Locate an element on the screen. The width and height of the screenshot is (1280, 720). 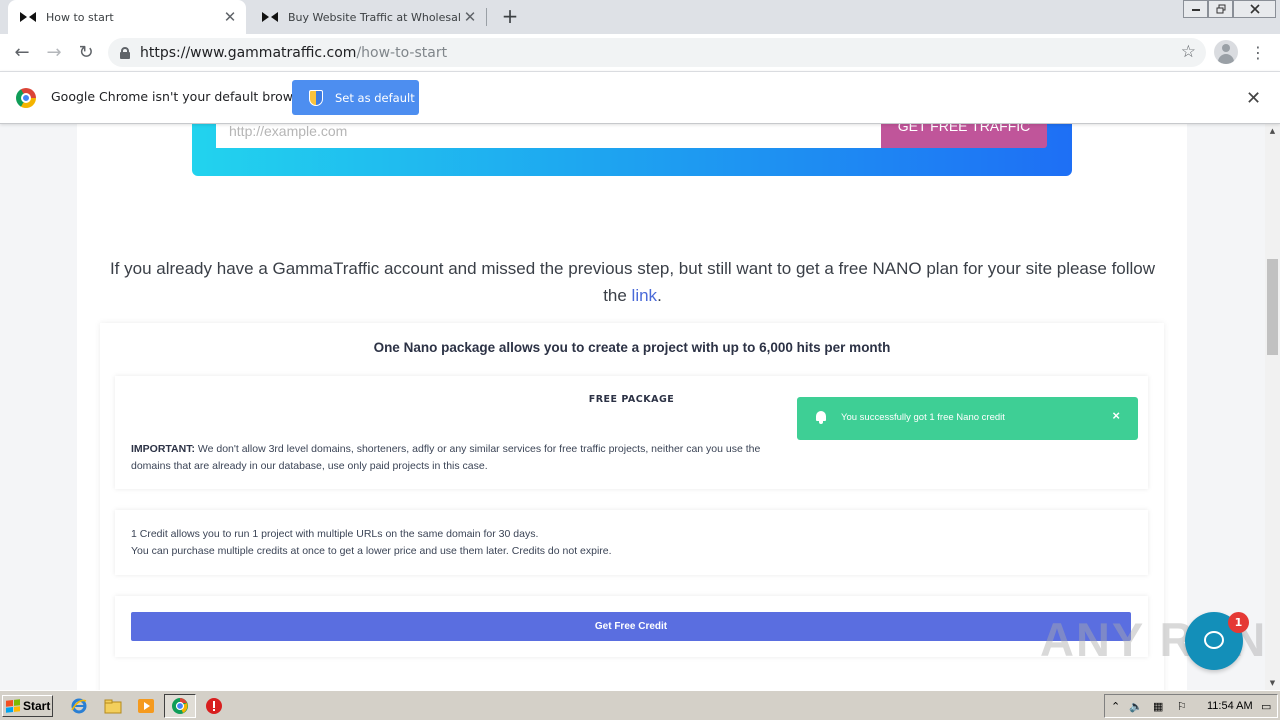
restore-icon is located at coordinates (1220, 9).